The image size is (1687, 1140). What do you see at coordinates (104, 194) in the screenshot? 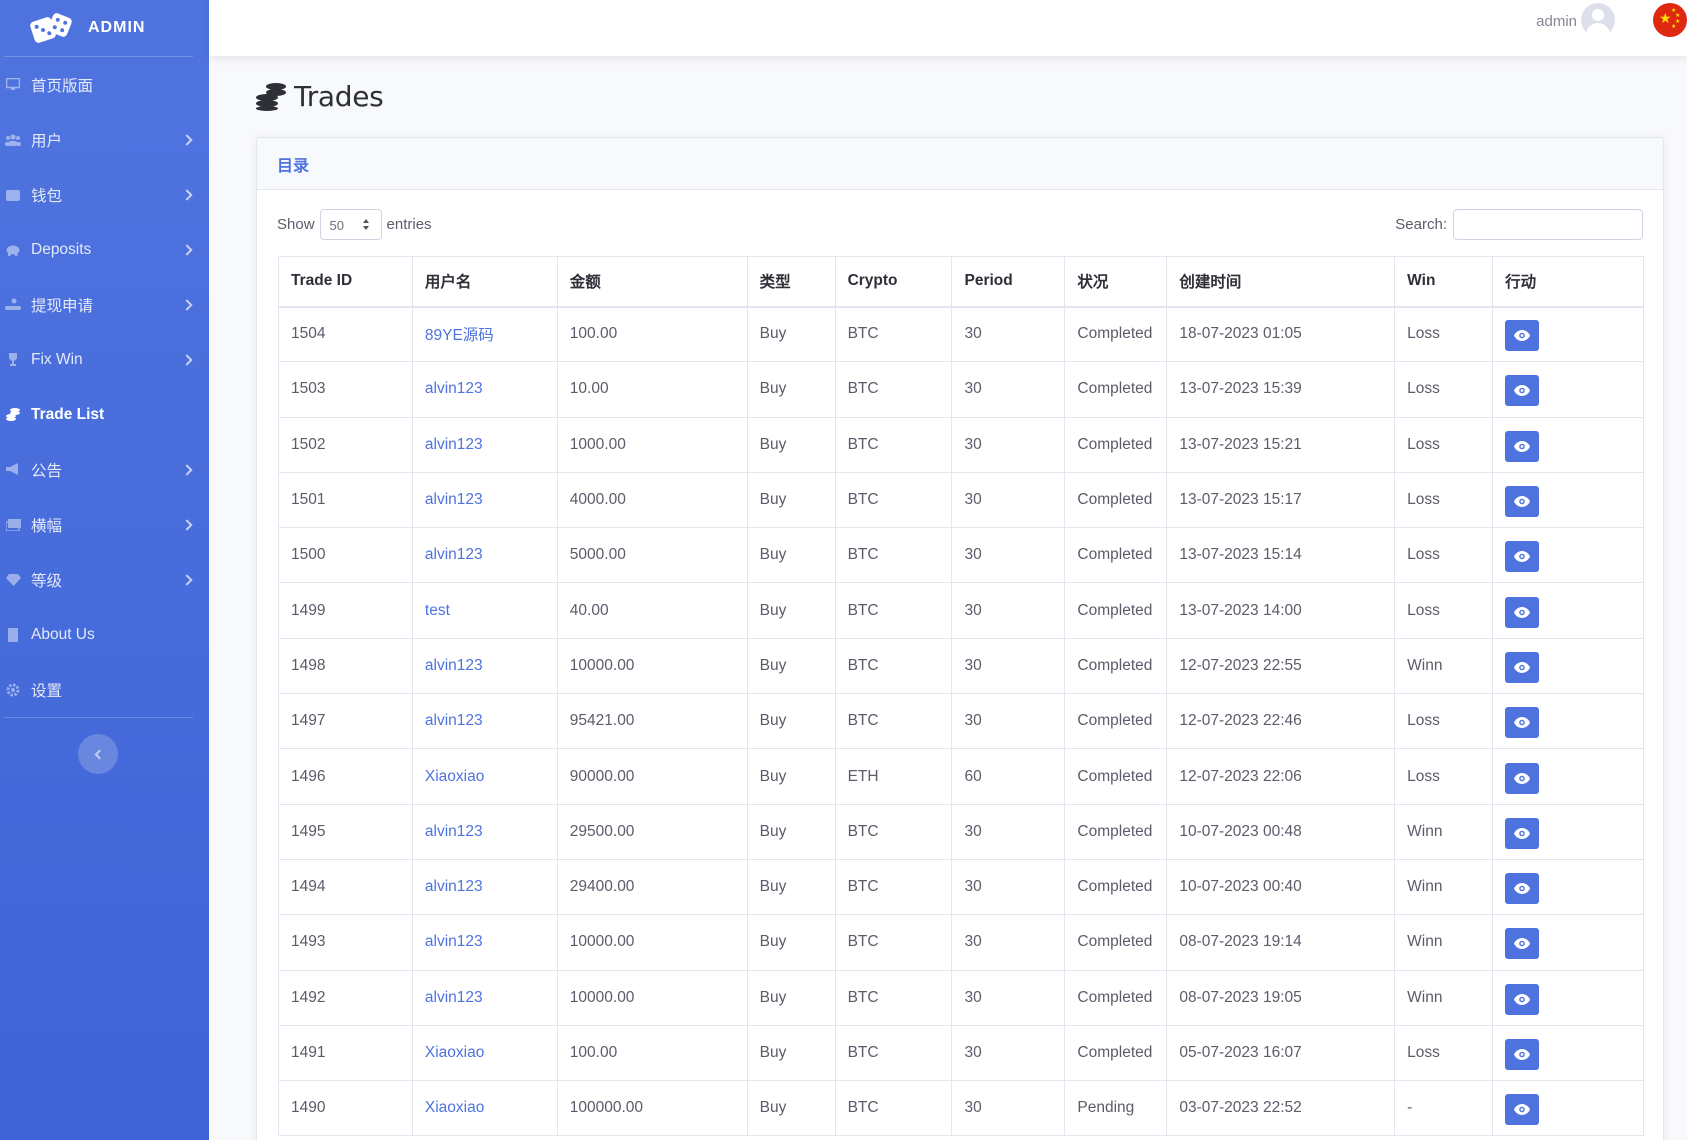
I see `sidebar-item-2: 钱包` at bounding box center [104, 194].